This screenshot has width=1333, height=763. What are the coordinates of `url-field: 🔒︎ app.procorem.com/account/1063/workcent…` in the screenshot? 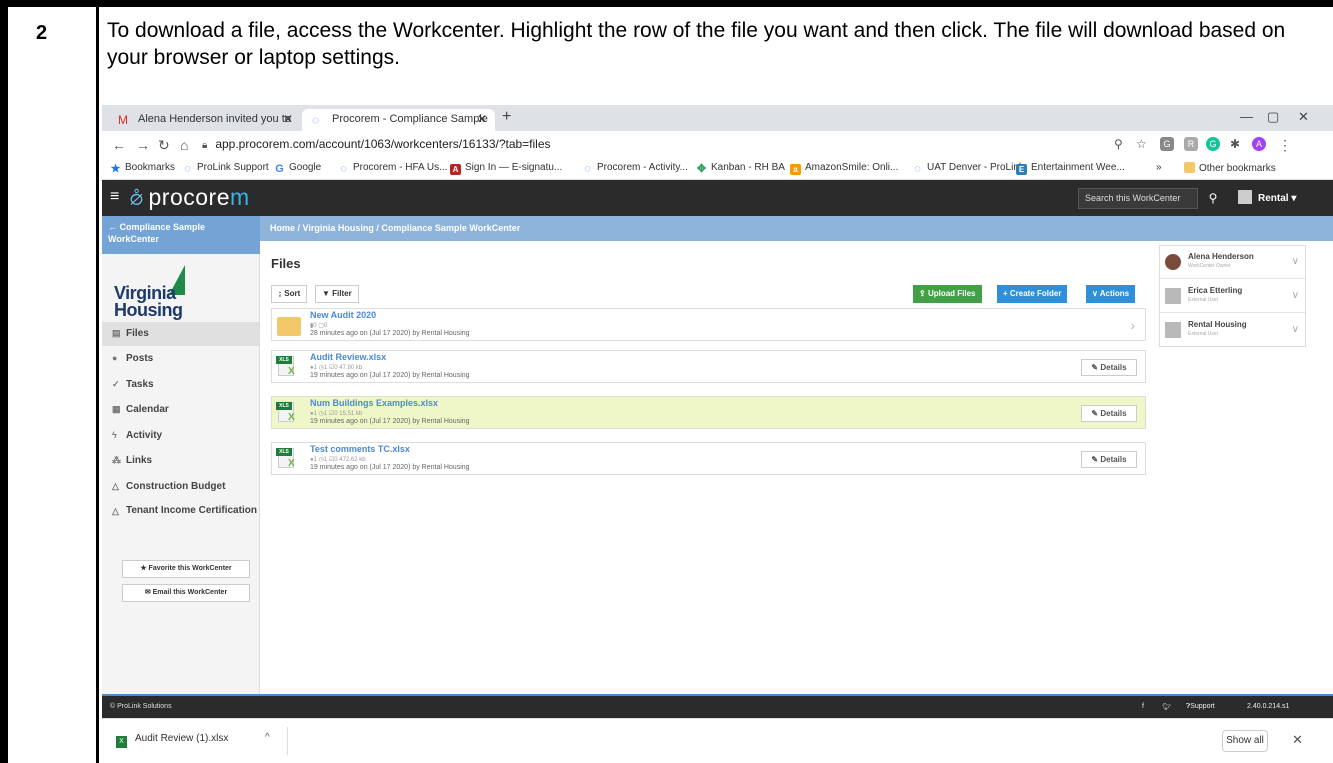 It's located at (652, 144).